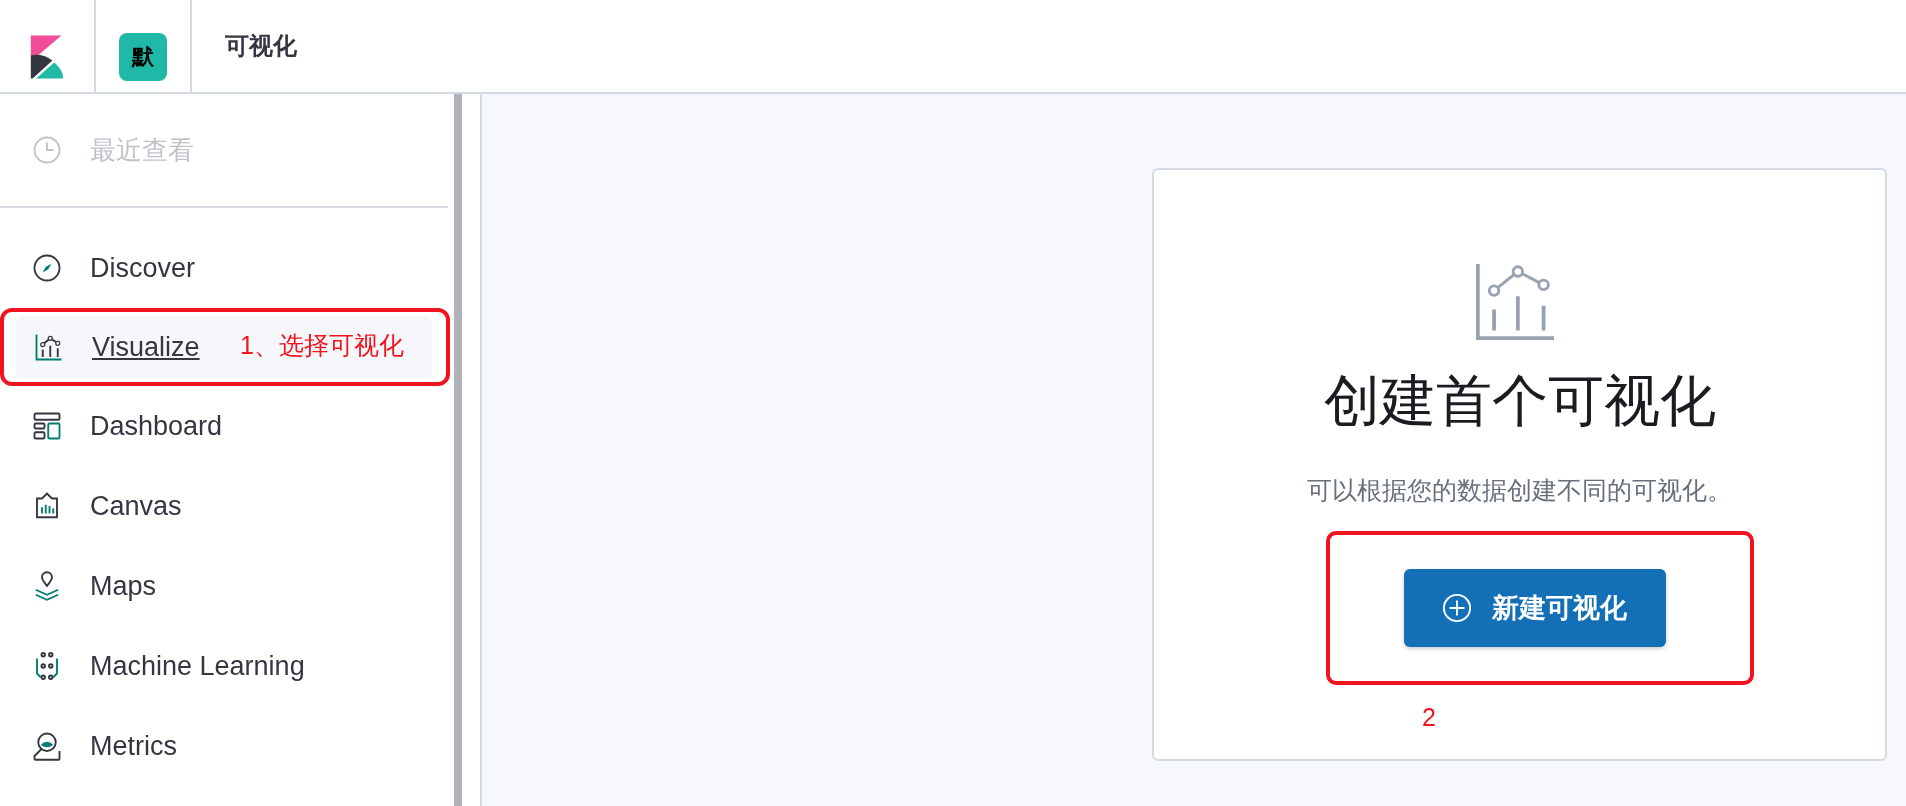 This screenshot has width=1906, height=806. I want to click on annotation-text: 1、选择可视化, so click(322, 345).